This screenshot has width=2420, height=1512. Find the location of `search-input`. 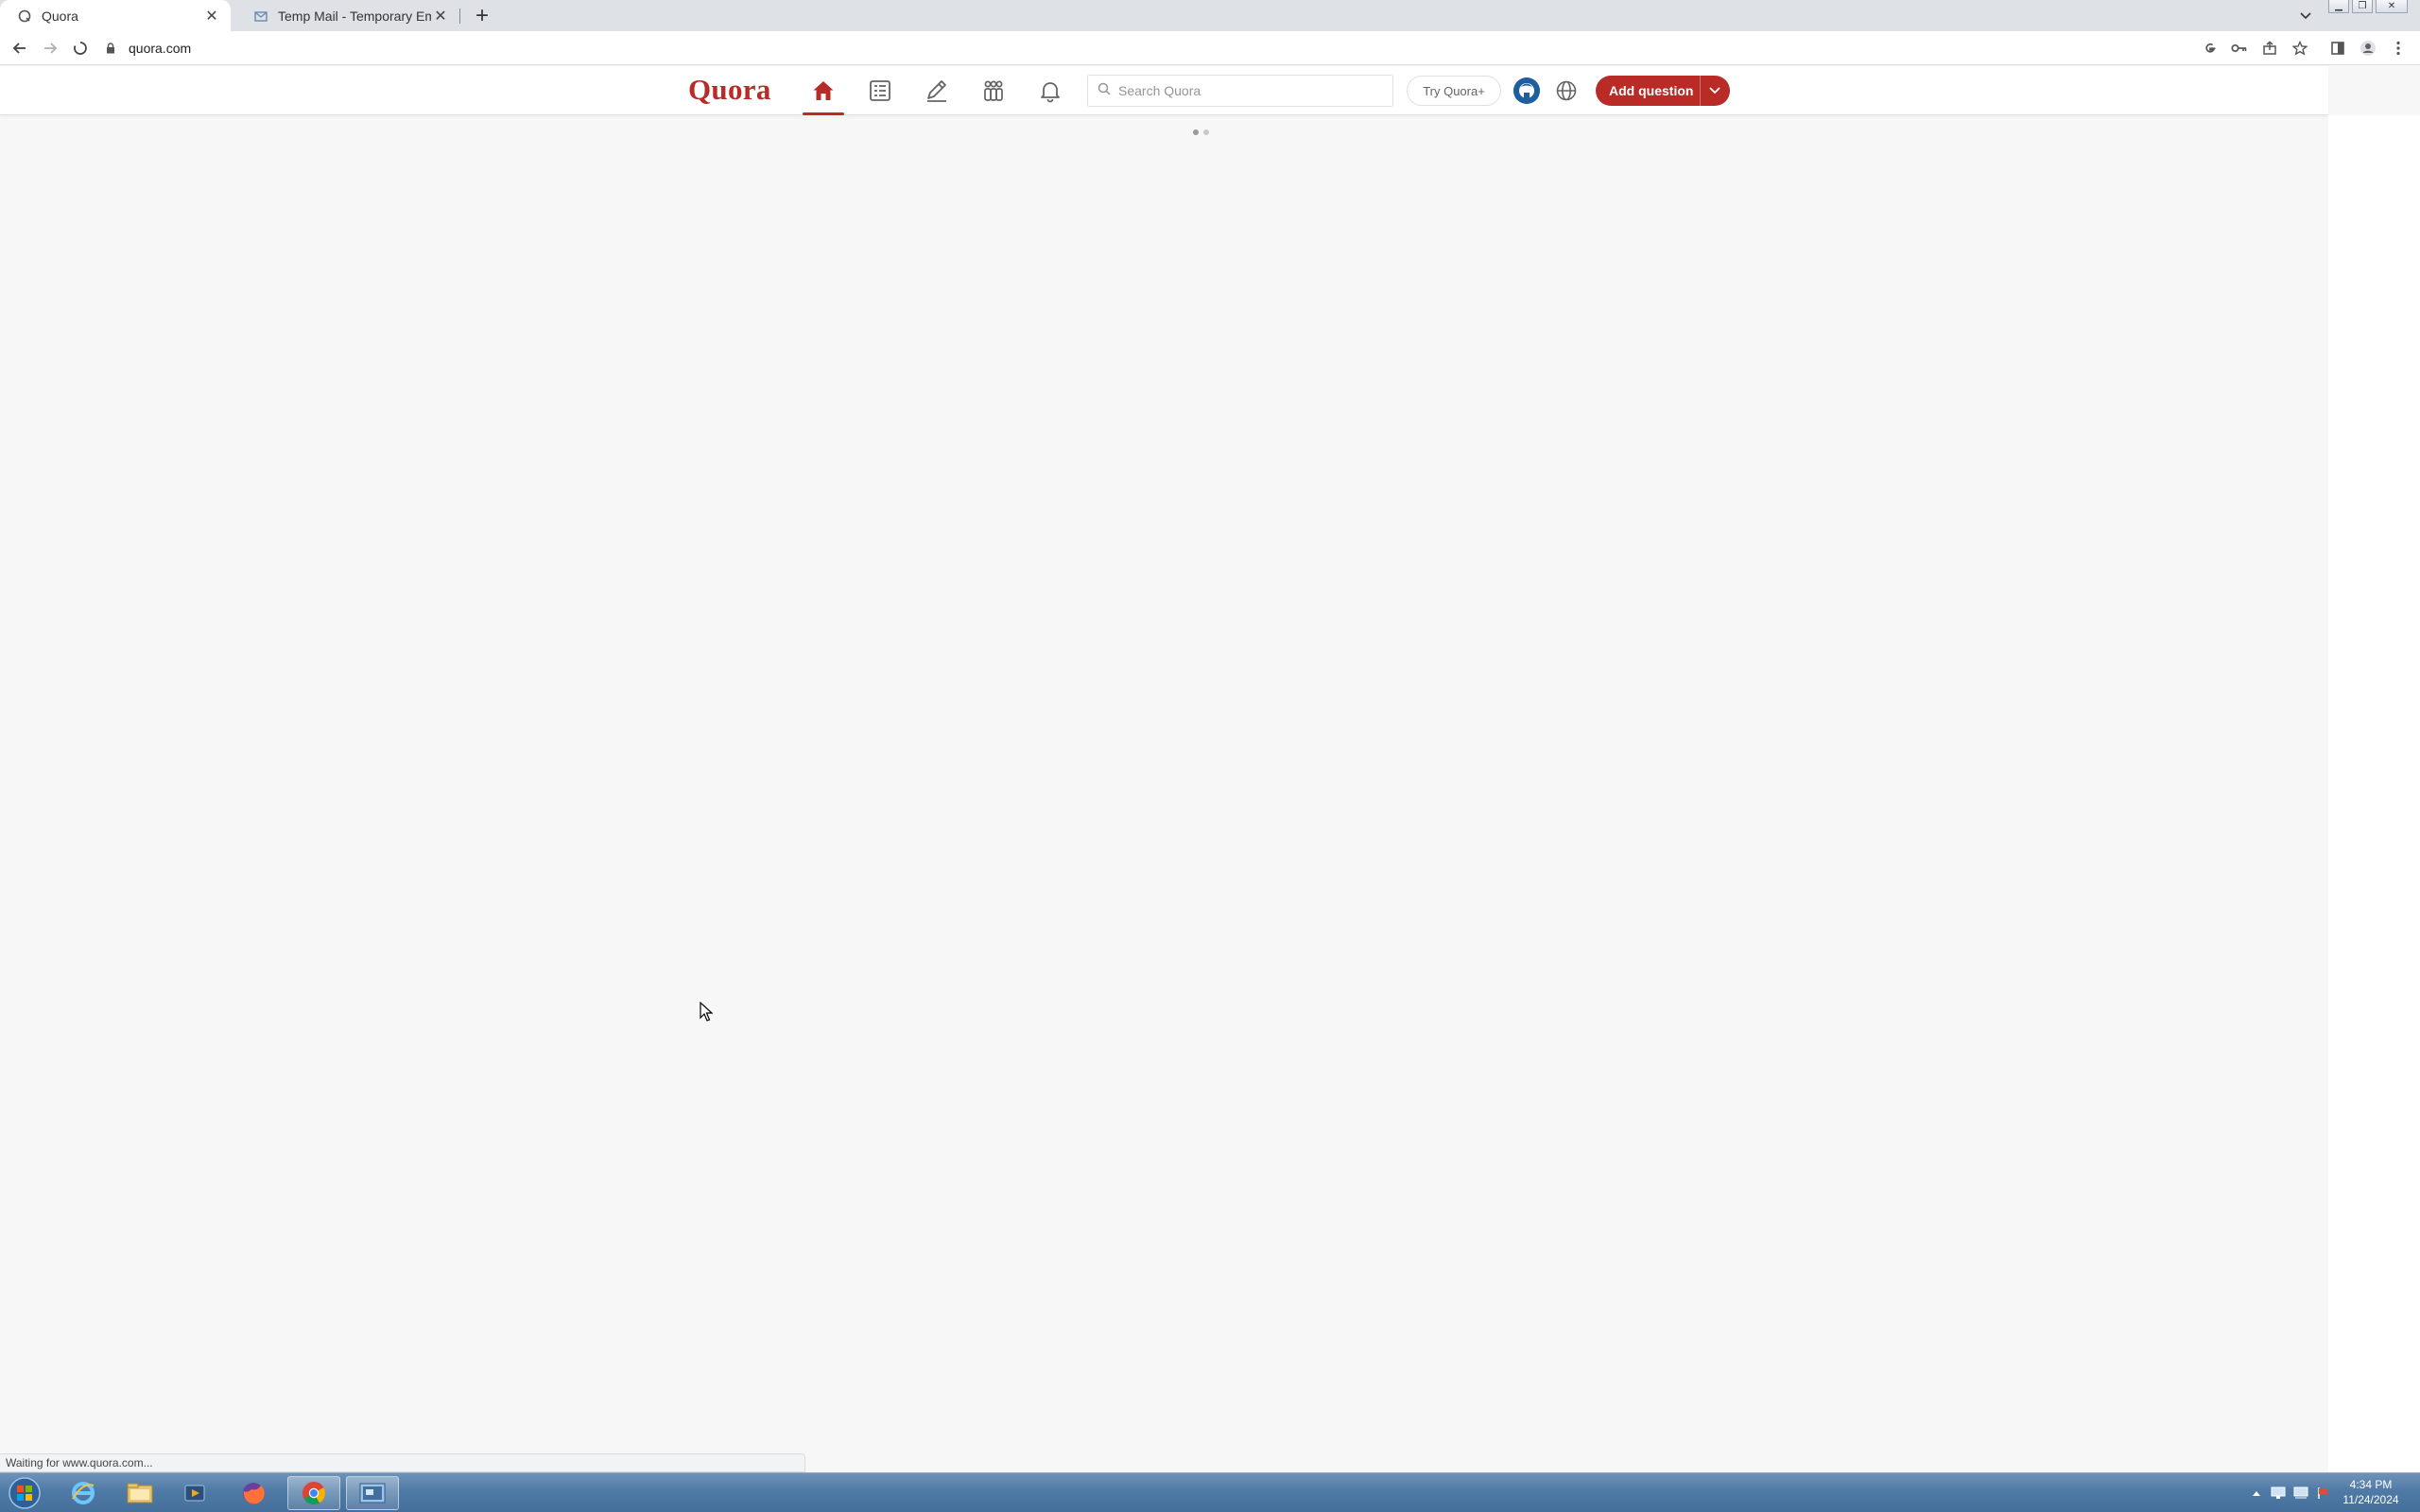

search-input is located at coordinates (1250, 90).